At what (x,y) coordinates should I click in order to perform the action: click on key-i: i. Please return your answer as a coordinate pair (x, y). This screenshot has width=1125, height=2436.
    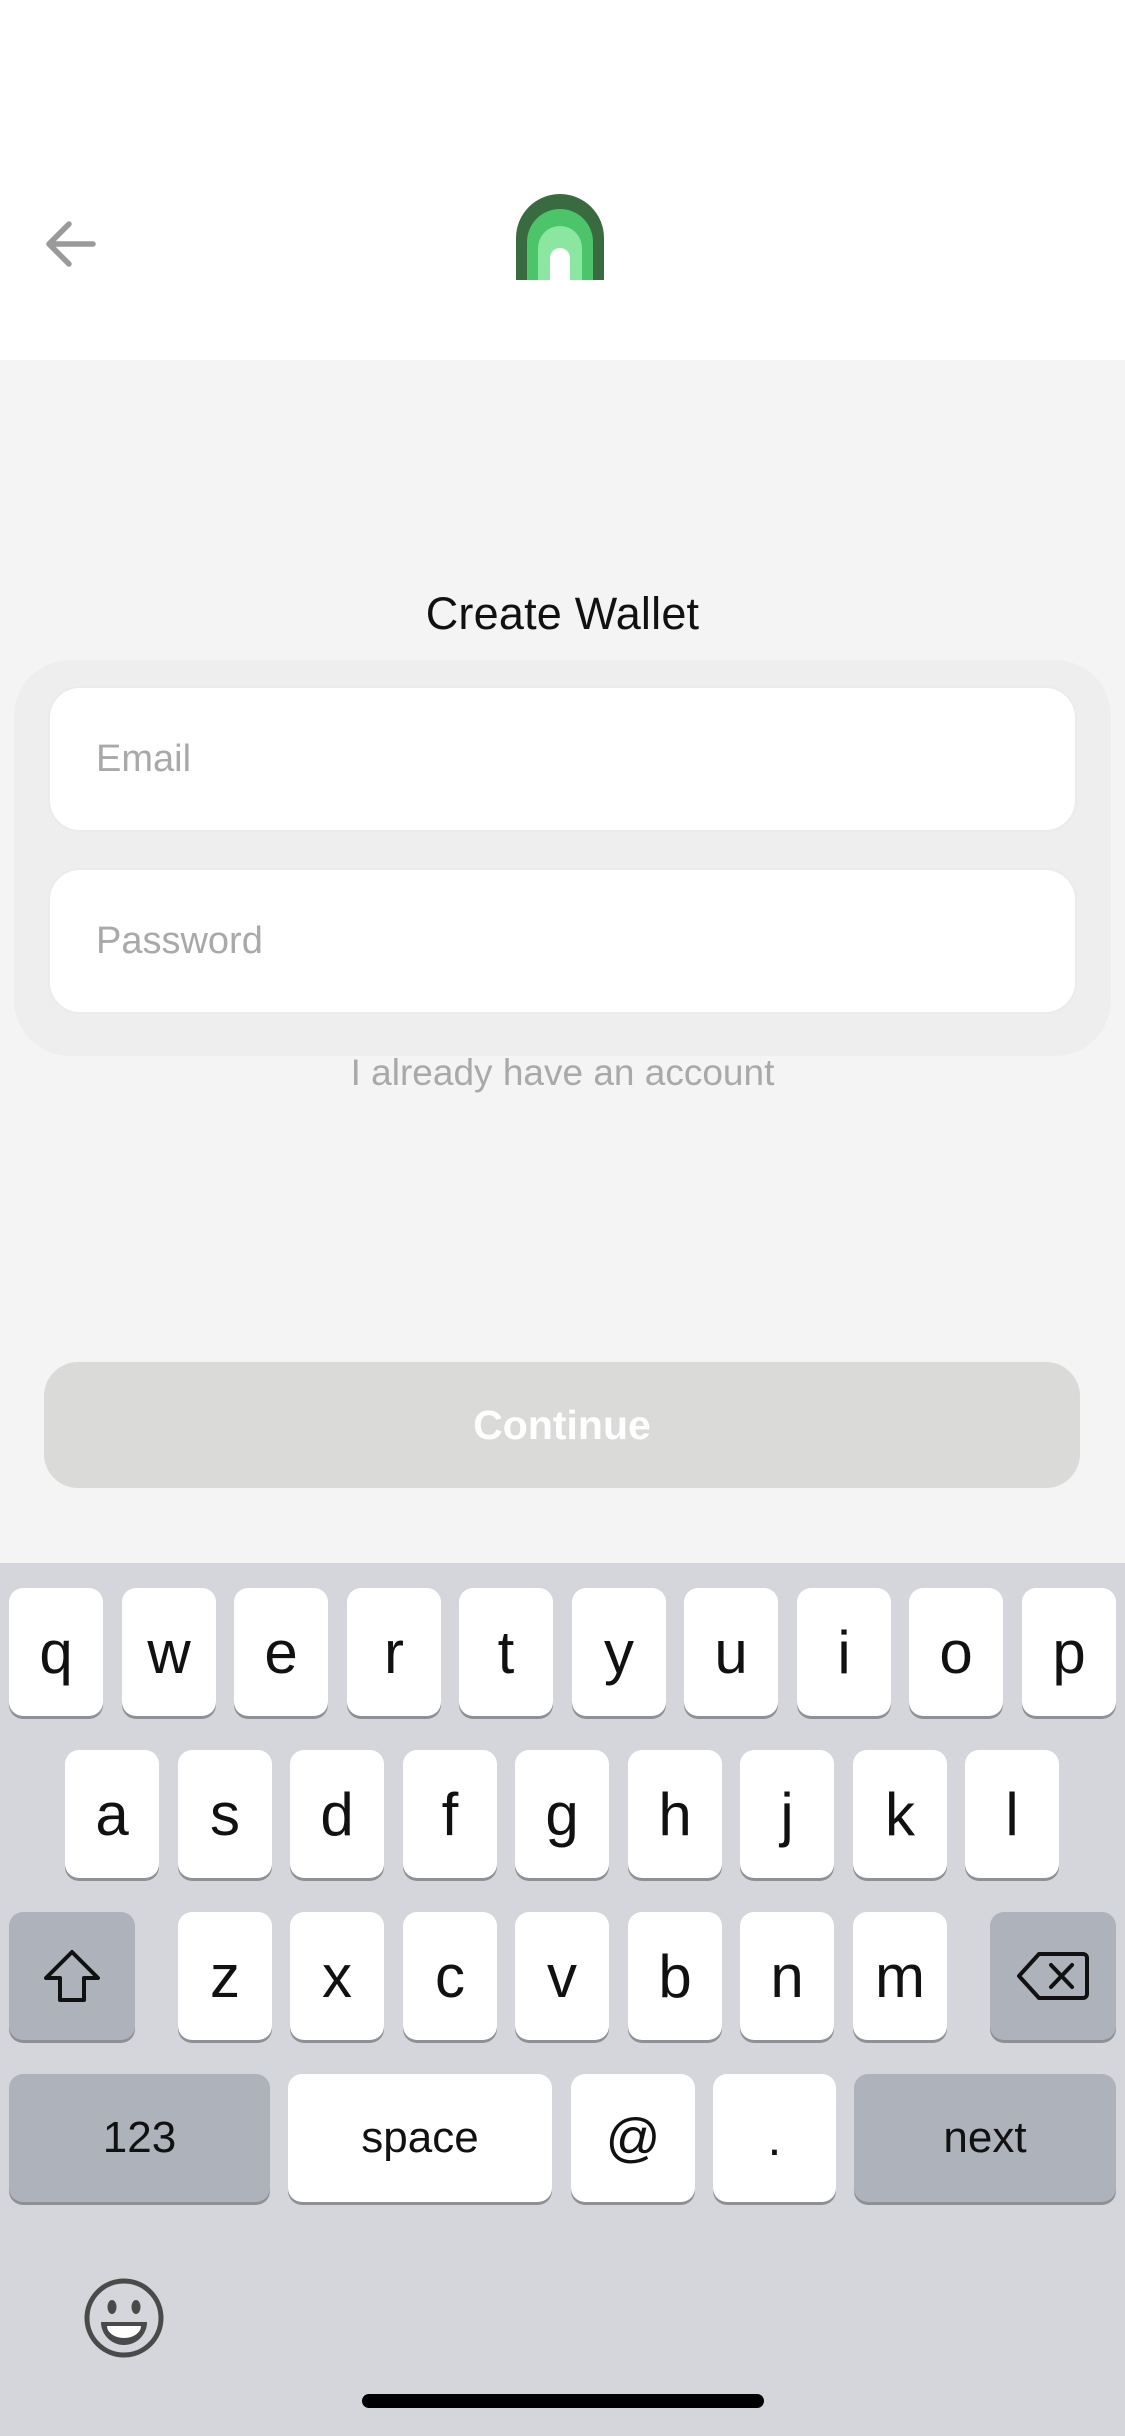
    Looking at the image, I should click on (844, 1652).